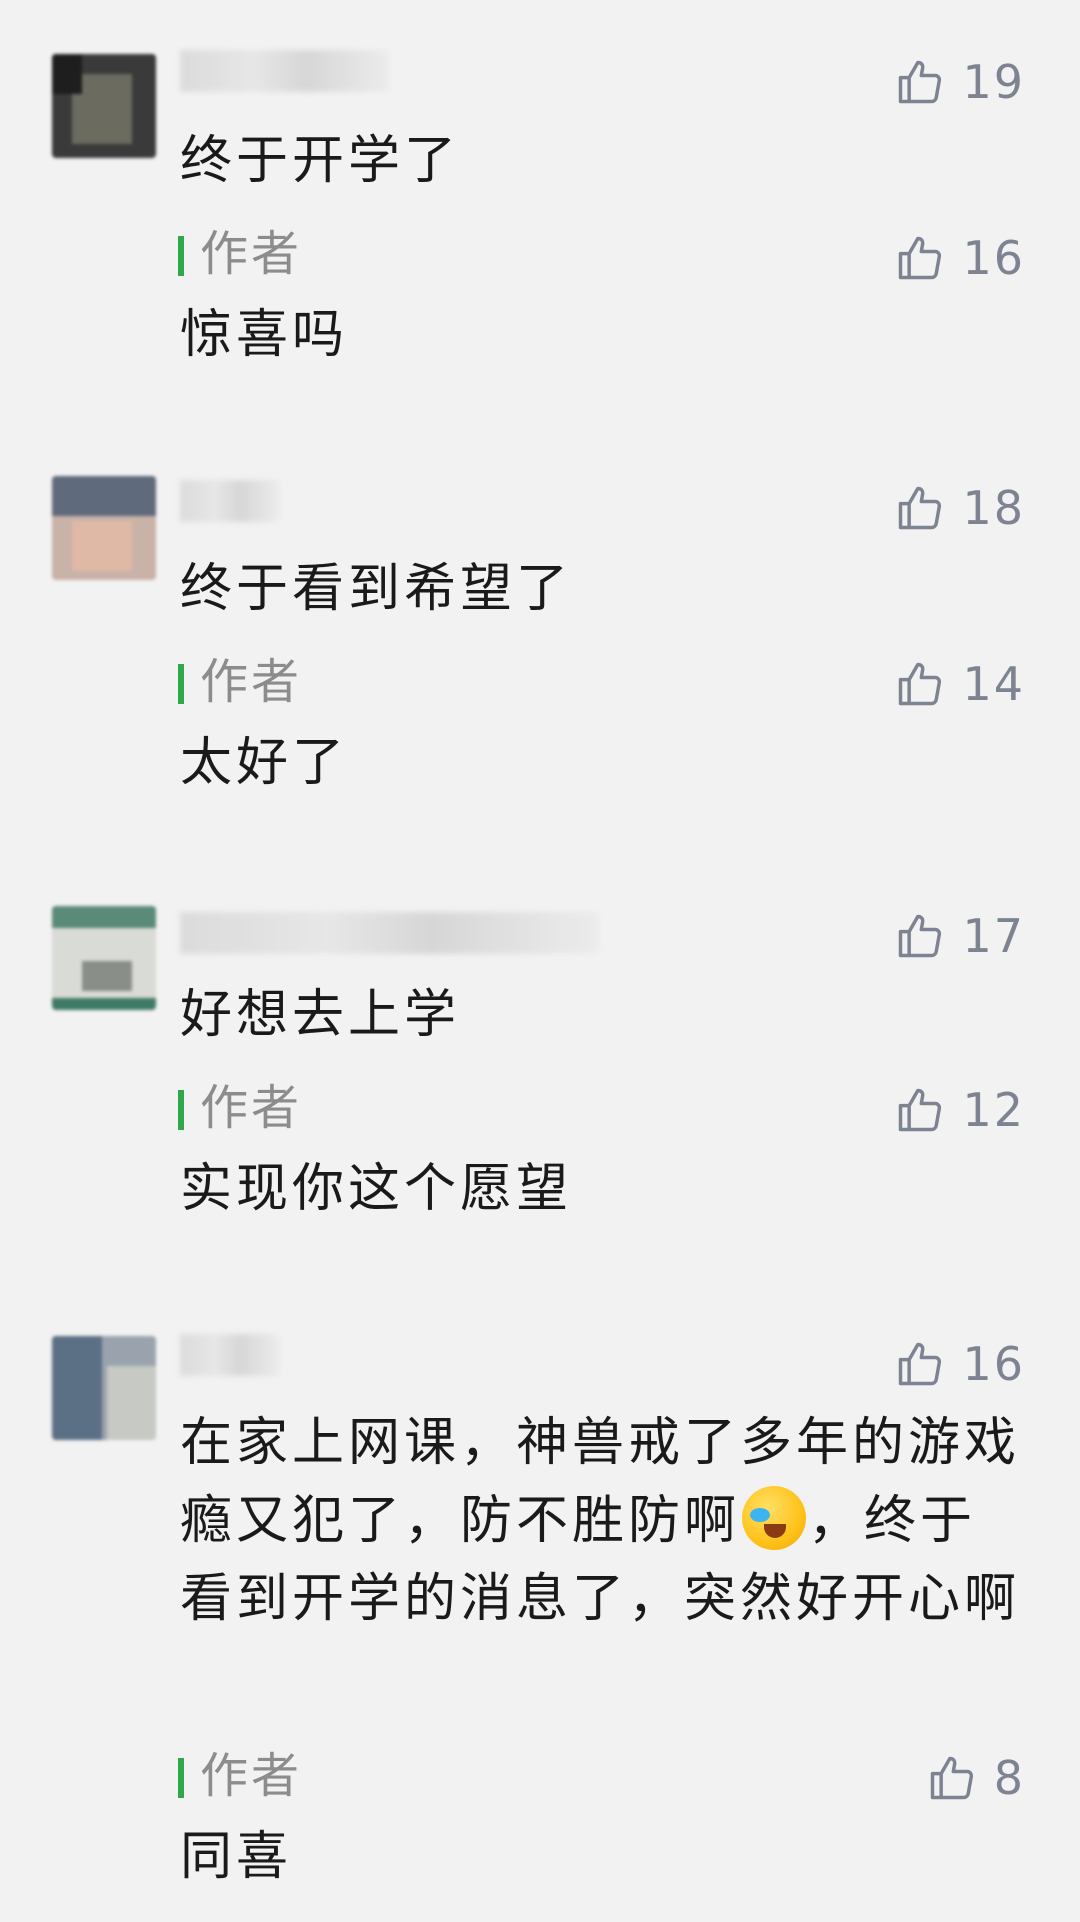 This screenshot has width=1080, height=1922. Describe the element at coordinates (993, 936) in the screenshot. I see `like-count: 17` at that location.